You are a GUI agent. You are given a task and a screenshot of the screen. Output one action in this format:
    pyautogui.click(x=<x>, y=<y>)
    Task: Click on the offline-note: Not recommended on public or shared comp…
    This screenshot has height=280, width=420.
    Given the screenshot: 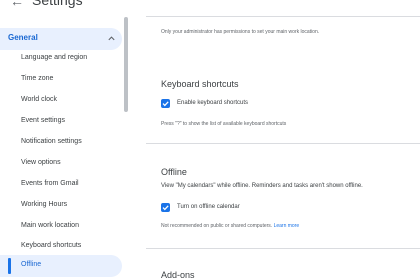 What is the action you would take?
    pyautogui.click(x=230, y=226)
    